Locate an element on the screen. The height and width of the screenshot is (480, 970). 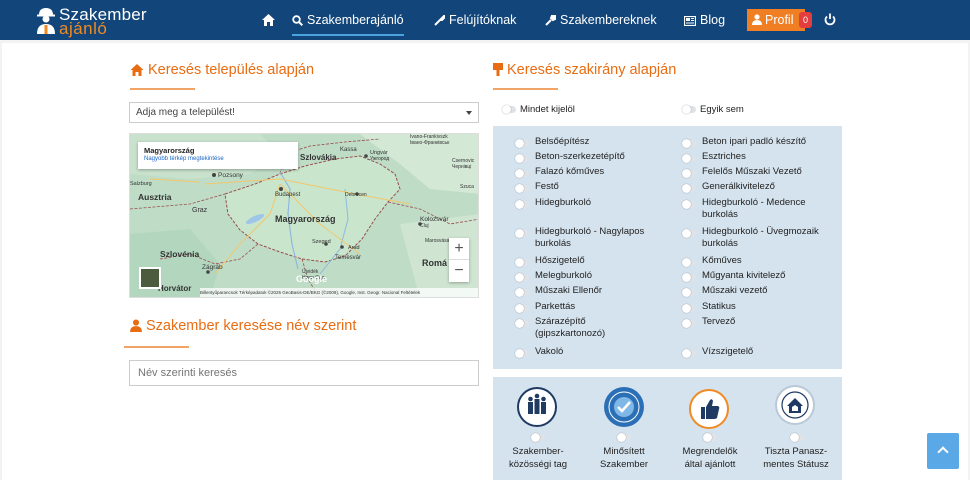
certificate-label: Szakember-közösségi tag is located at coordinates (538, 458).